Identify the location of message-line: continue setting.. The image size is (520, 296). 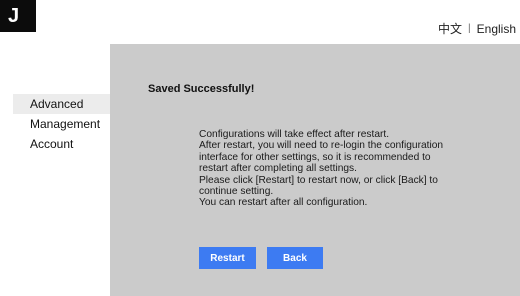
(236, 192).